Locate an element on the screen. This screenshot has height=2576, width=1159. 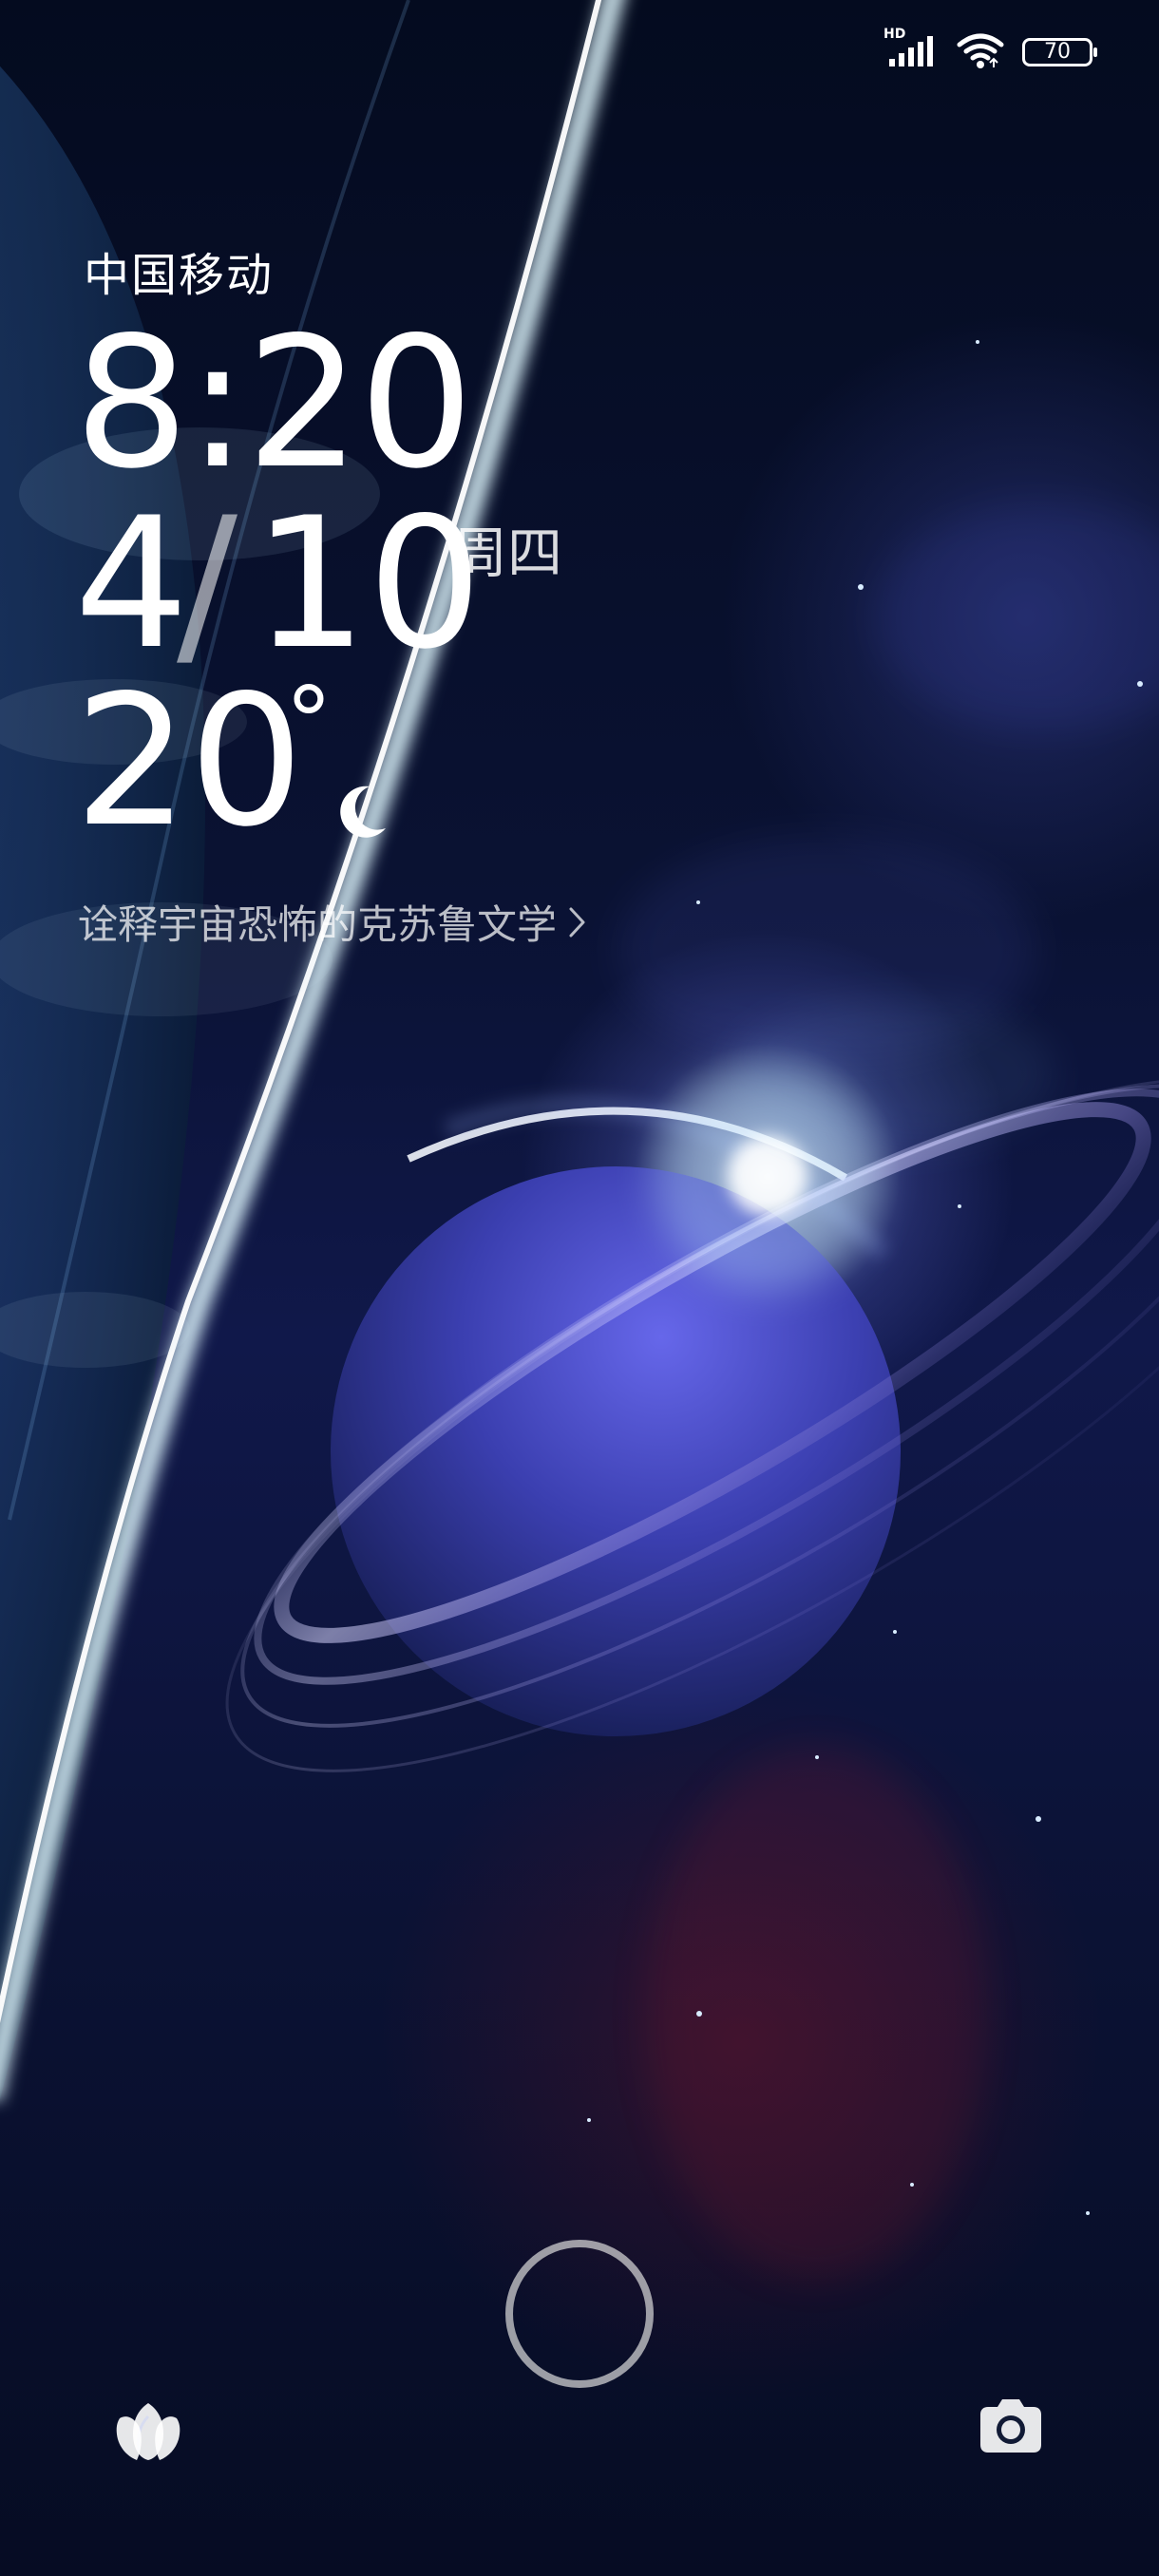
network-label: HD is located at coordinates (895, 34).